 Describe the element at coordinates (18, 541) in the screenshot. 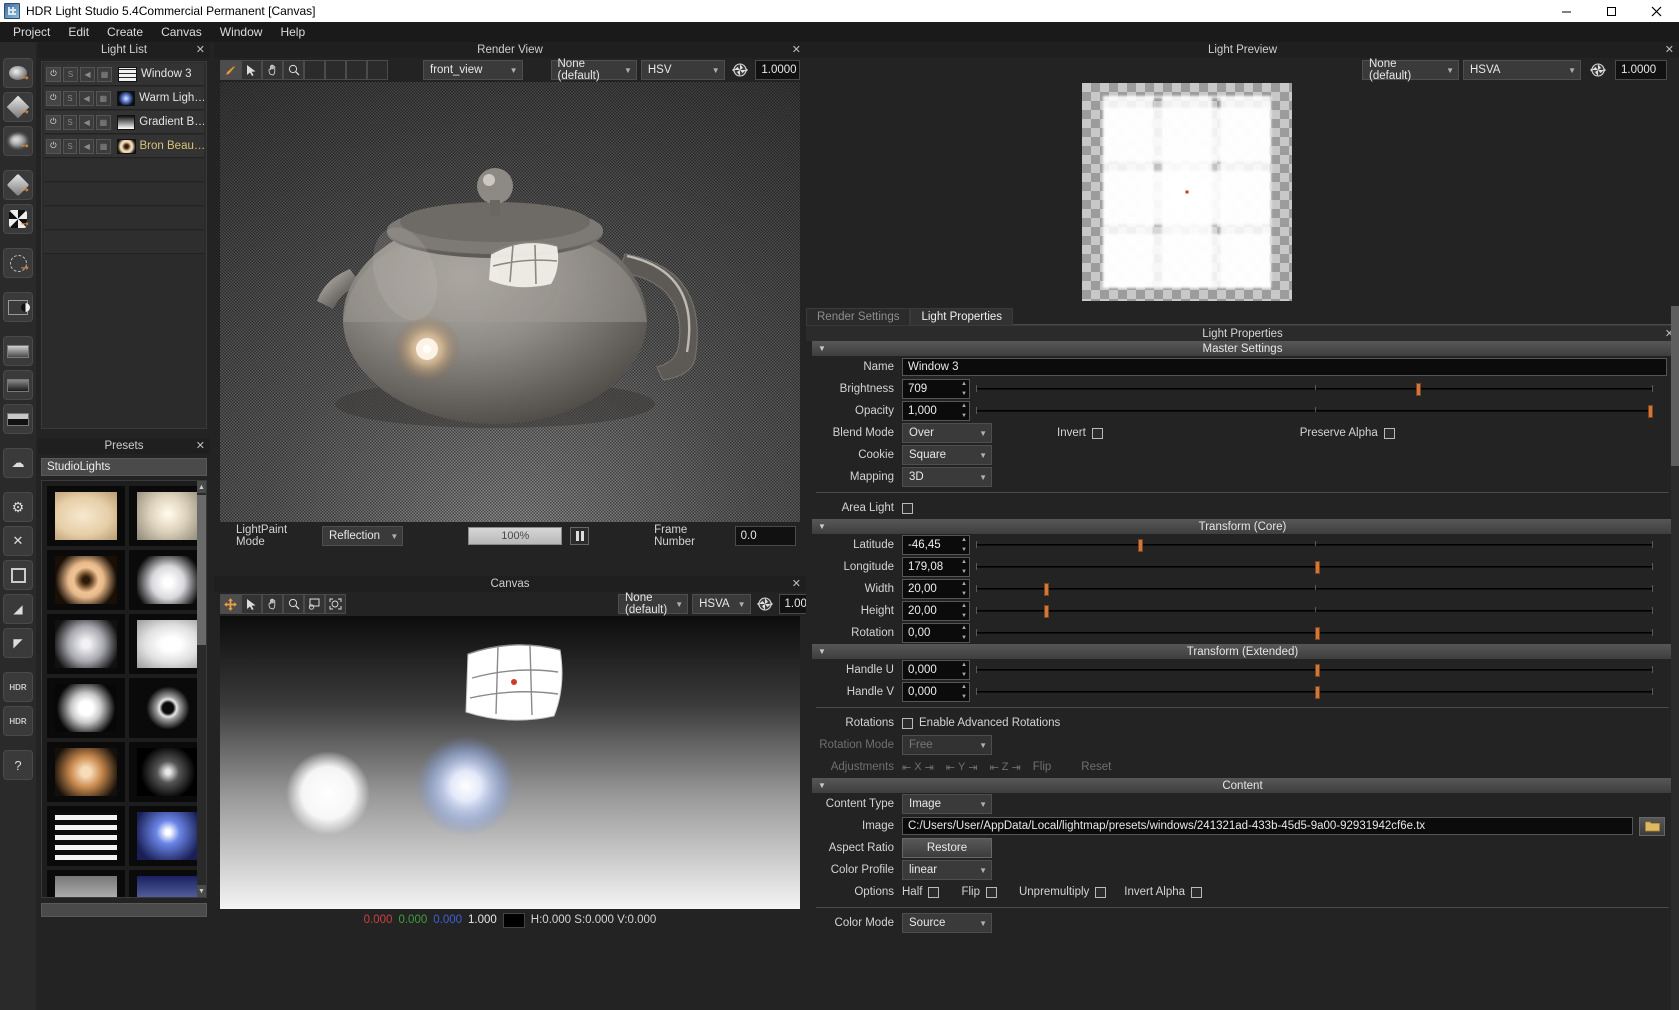

I see `close-tool: ✕` at that location.